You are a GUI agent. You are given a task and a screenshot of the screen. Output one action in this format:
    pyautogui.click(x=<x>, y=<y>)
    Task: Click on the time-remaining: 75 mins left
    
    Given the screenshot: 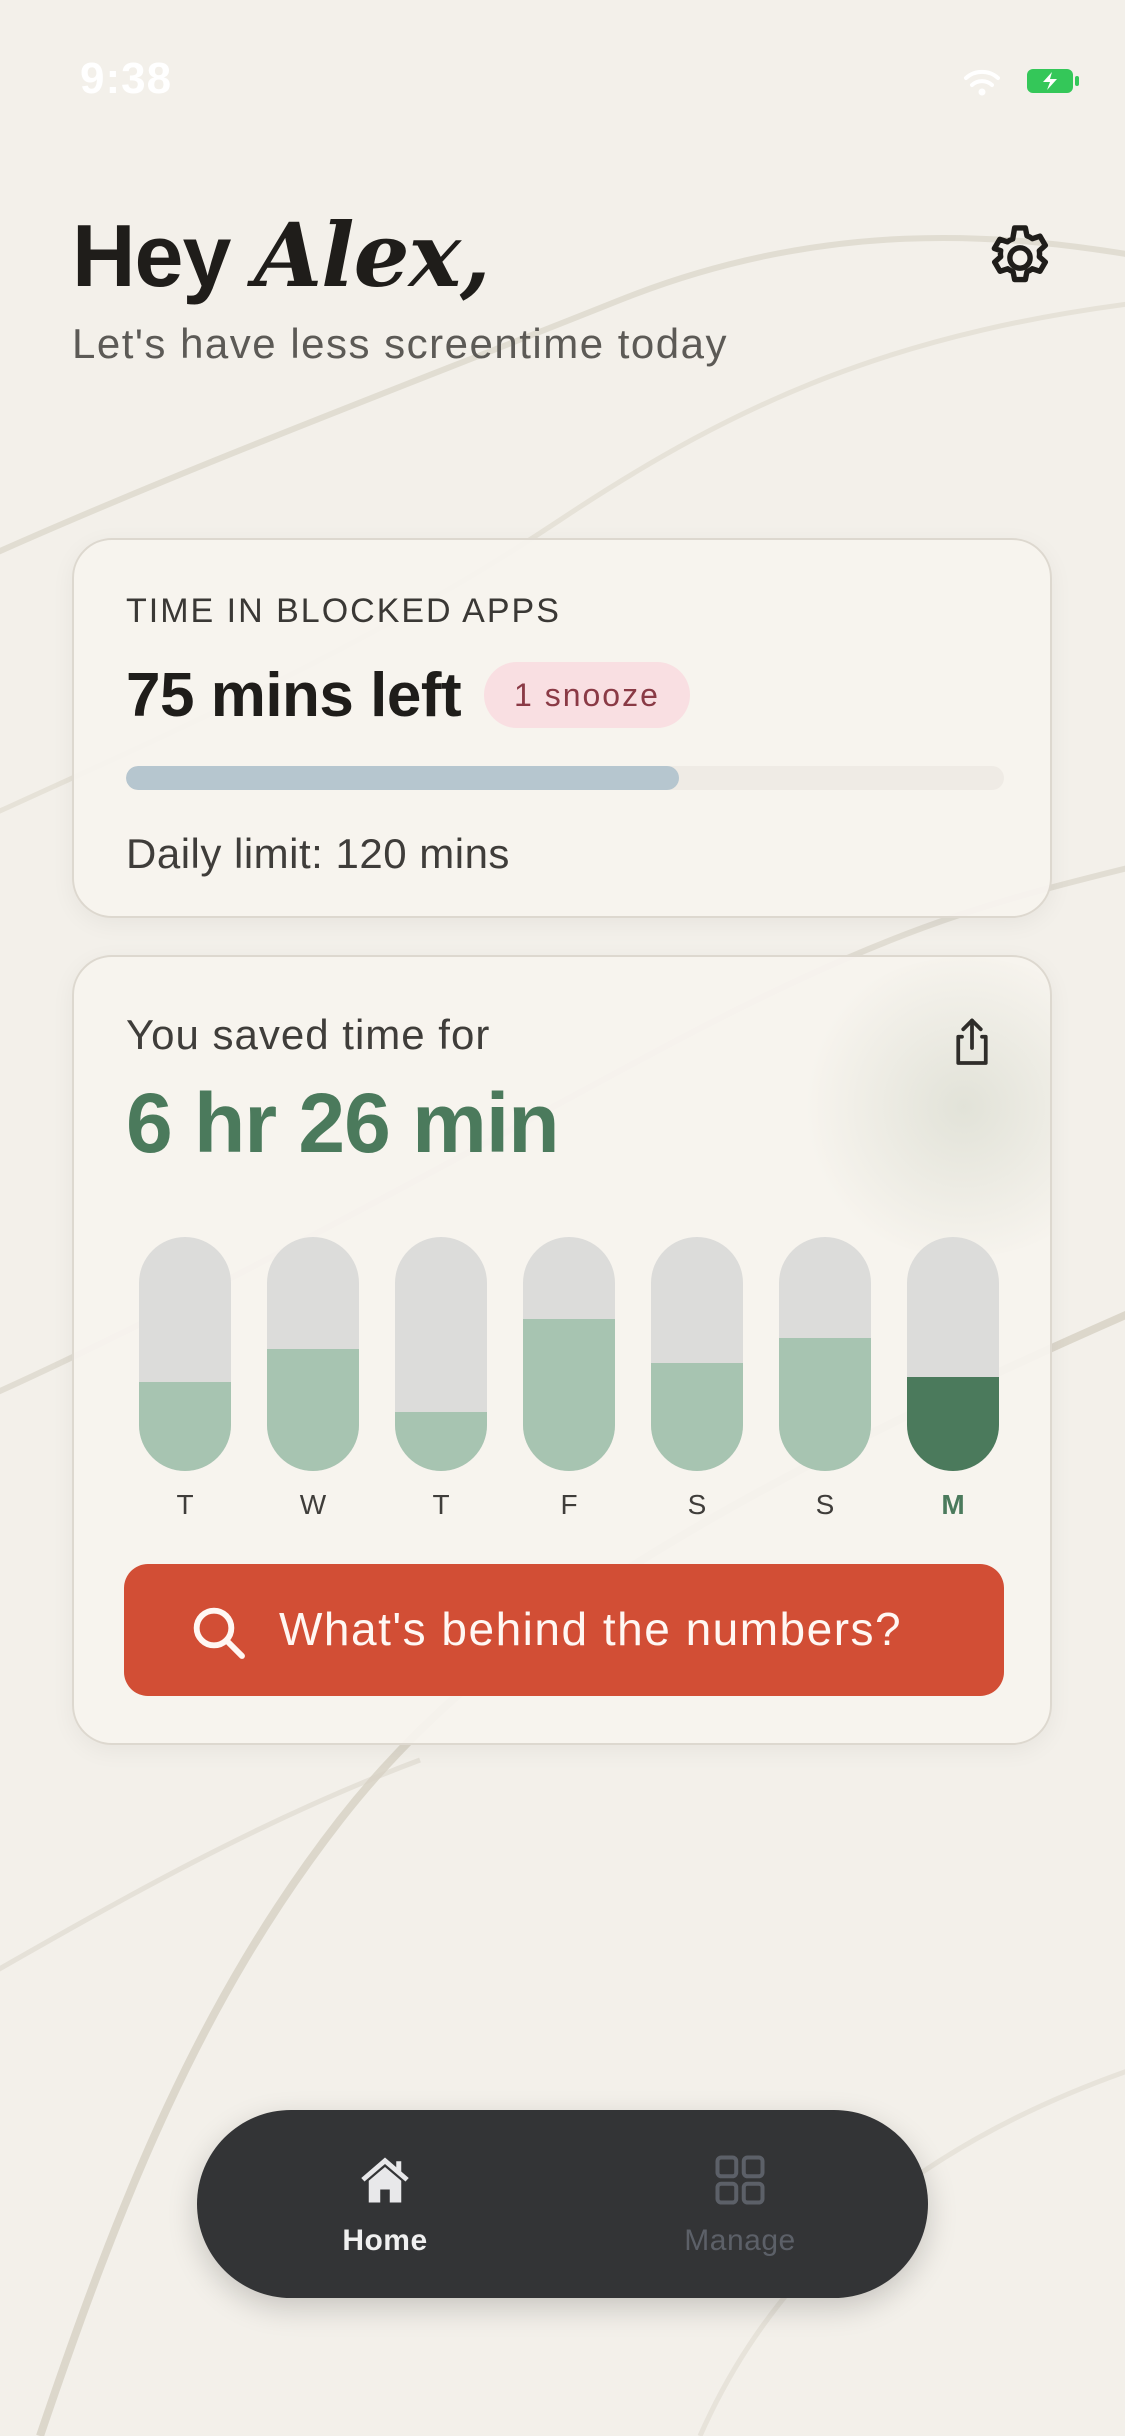 What is the action you would take?
    pyautogui.click(x=294, y=695)
    